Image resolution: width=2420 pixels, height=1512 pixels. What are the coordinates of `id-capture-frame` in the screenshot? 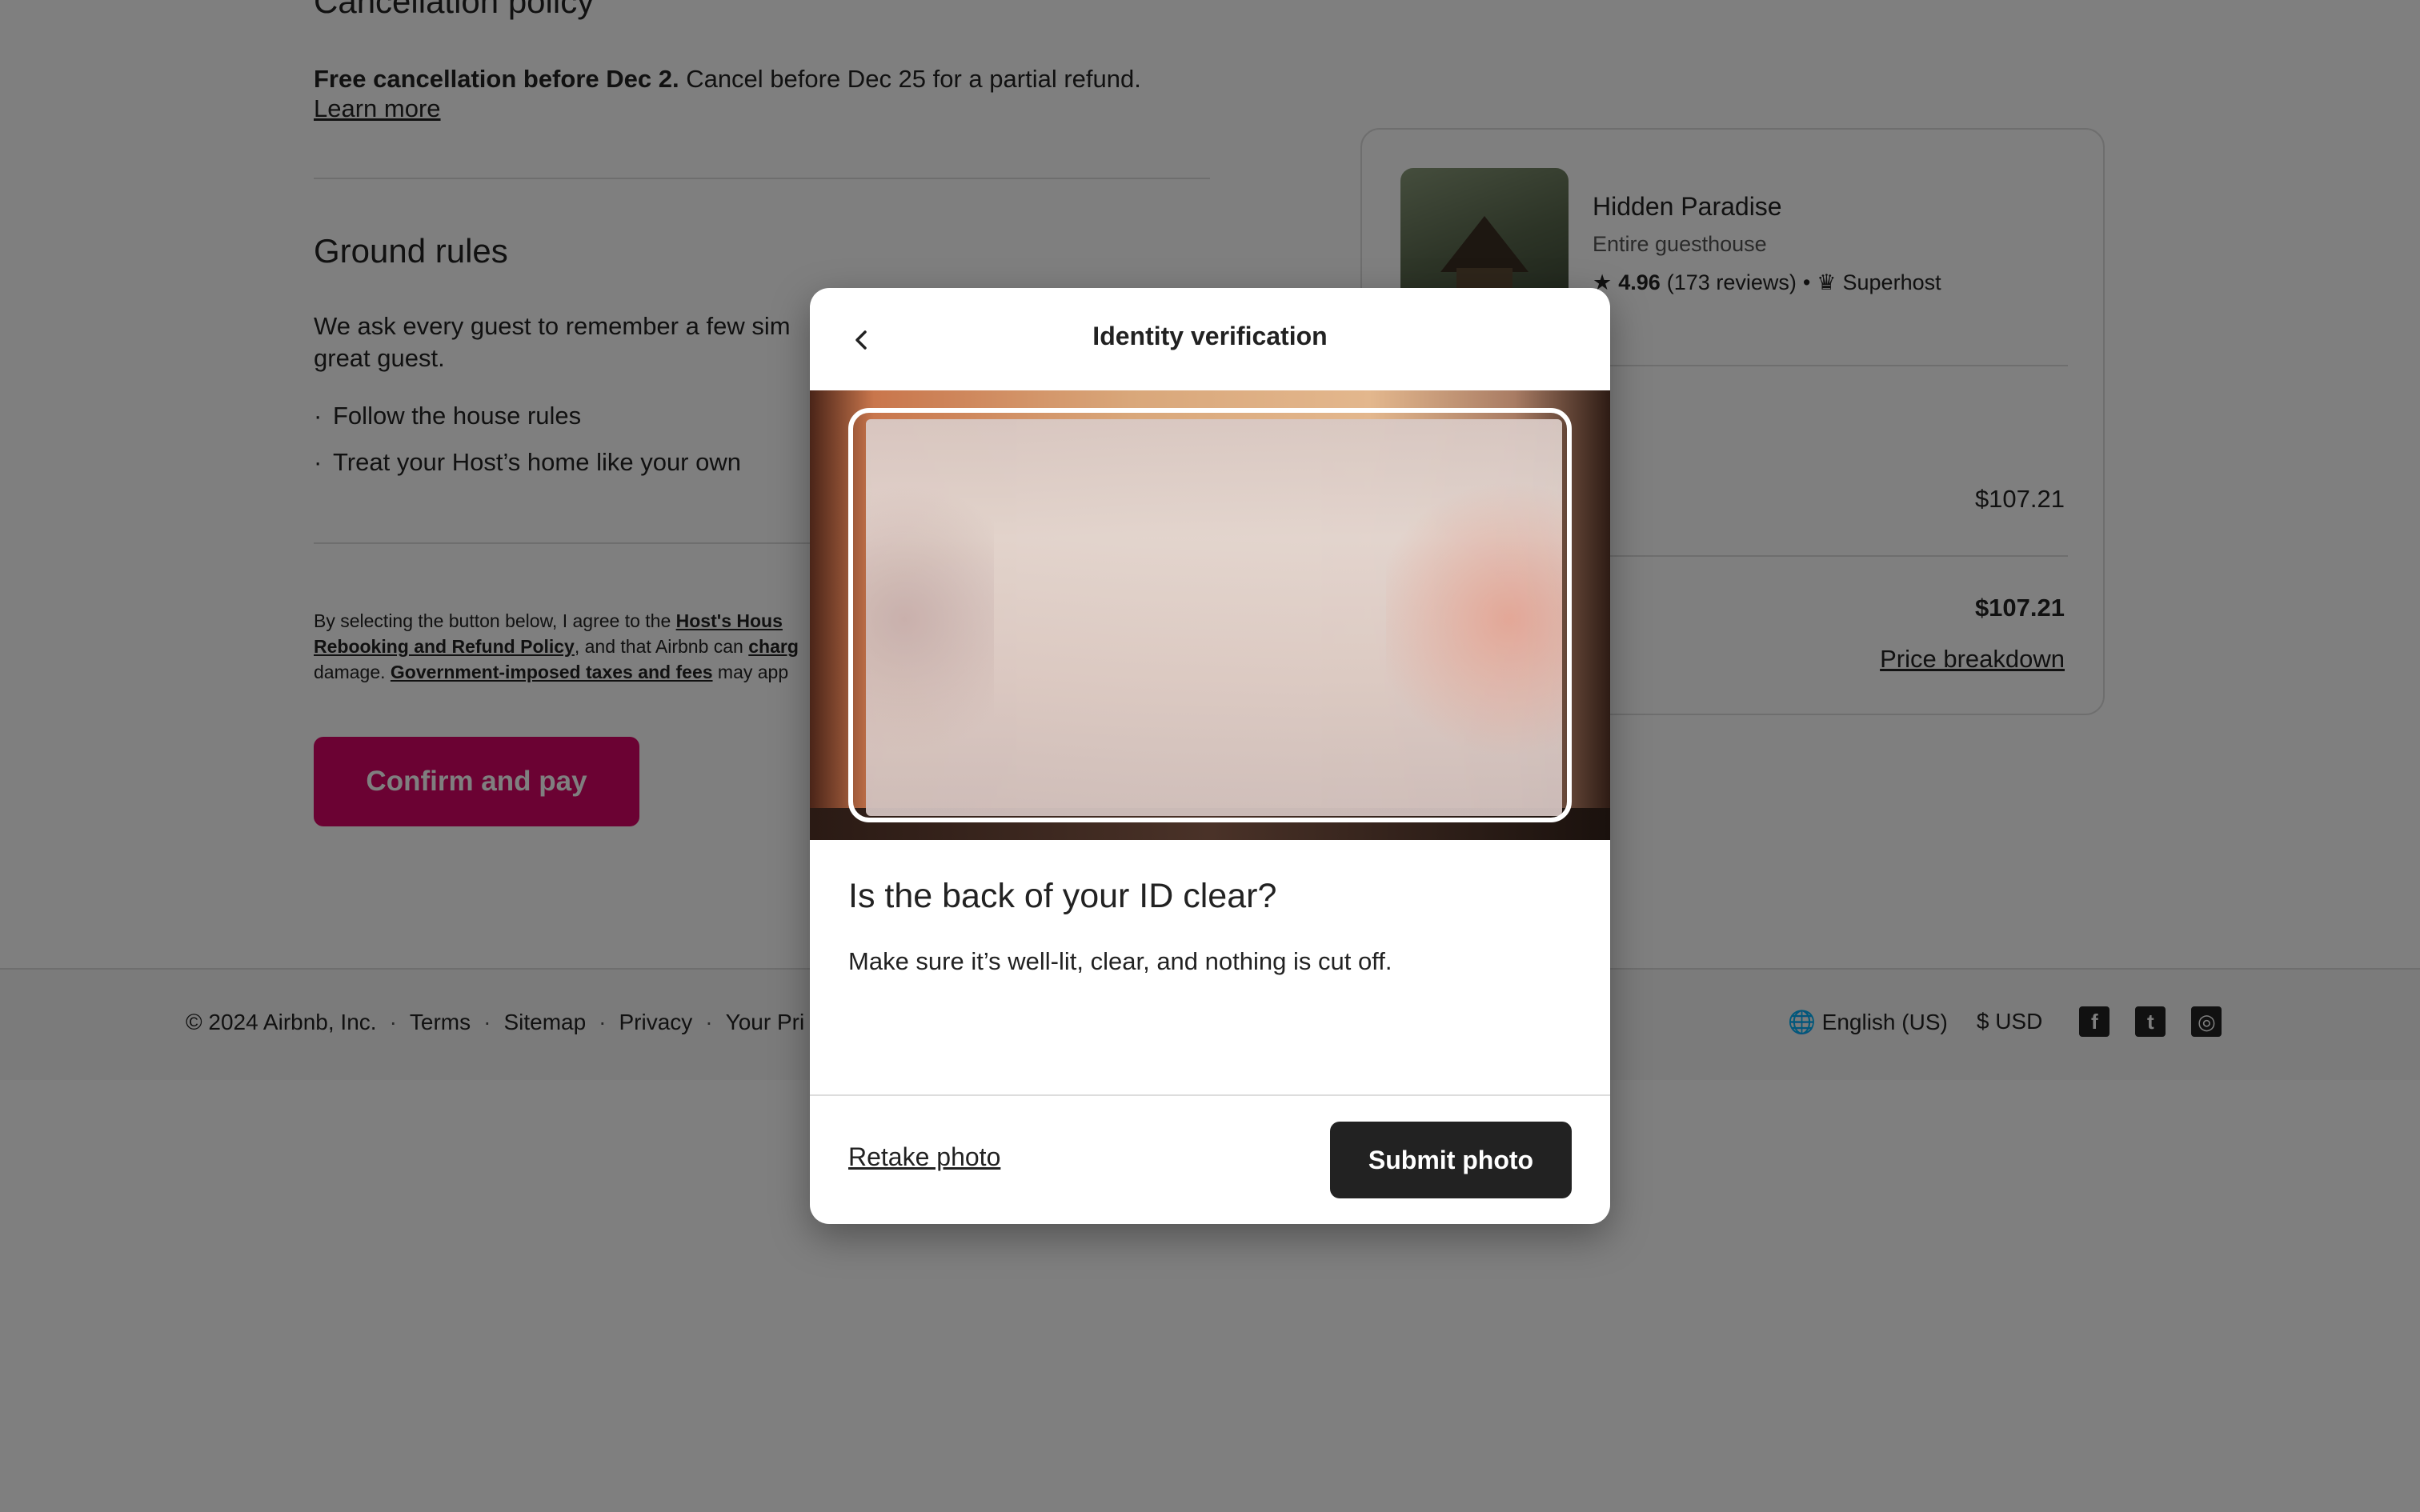 It's located at (1210, 615).